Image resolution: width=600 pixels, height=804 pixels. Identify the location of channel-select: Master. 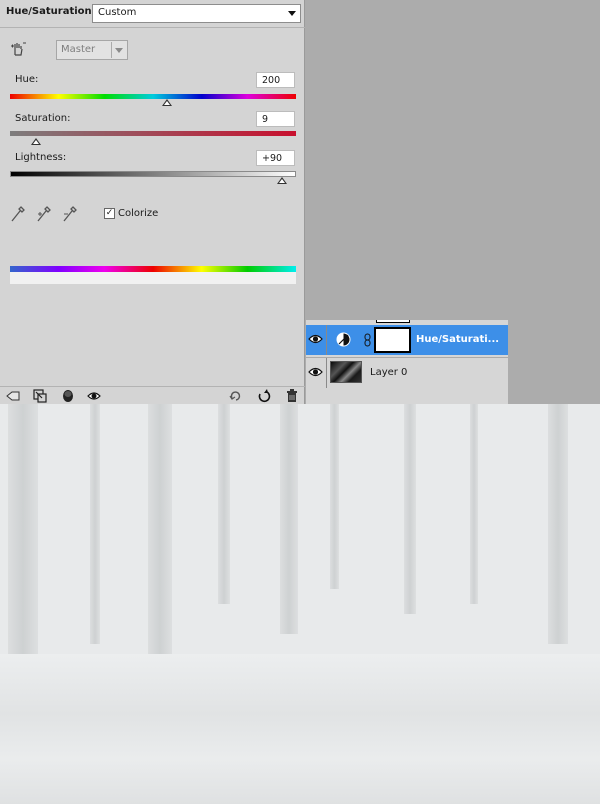
(92, 50).